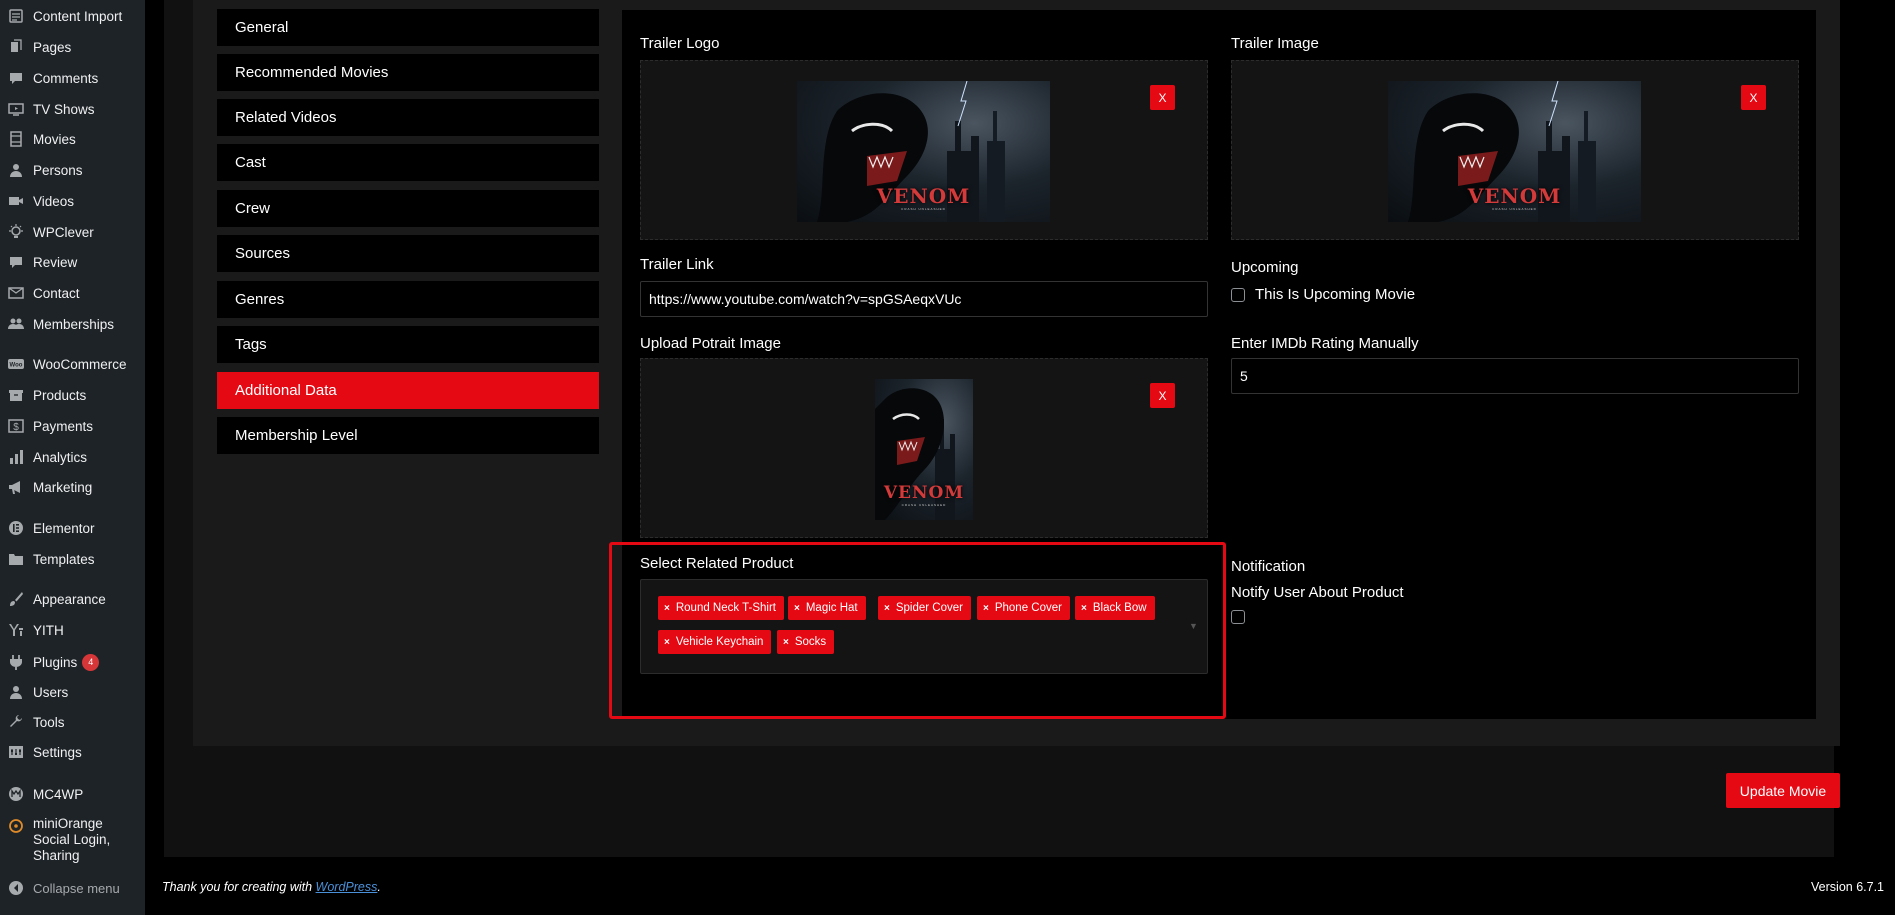 Image resolution: width=1895 pixels, height=915 pixels. I want to click on sidebar-item-mc4wp: MC4WP, so click(72, 794).